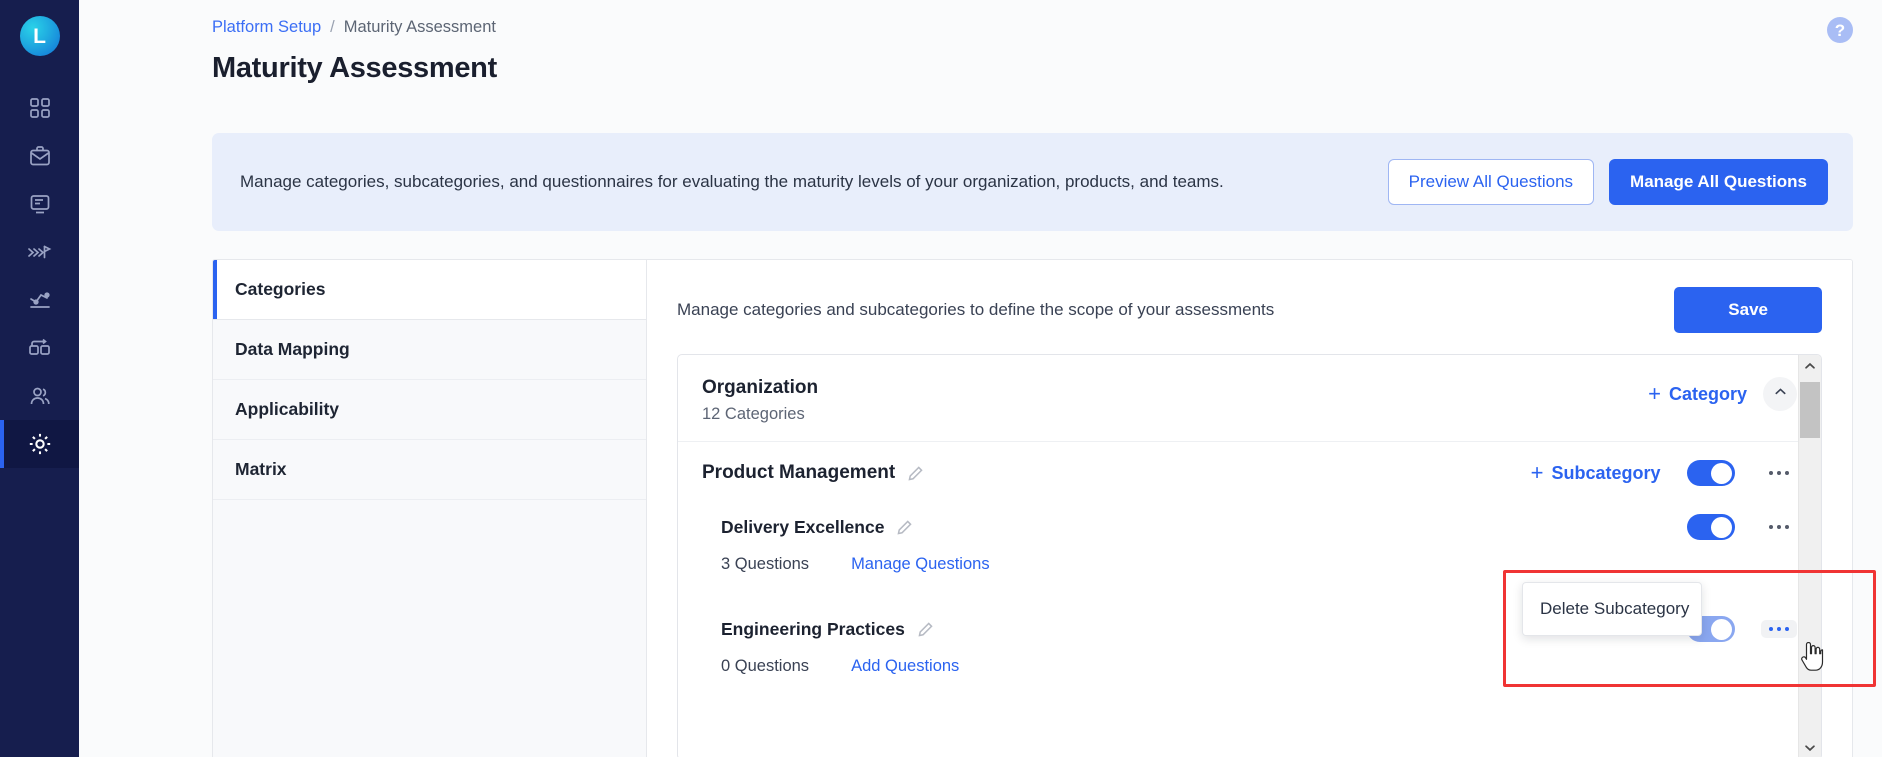 The height and width of the screenshot is (757, 1882). I want to click on sidebar-item-insights, so click(39, 300).